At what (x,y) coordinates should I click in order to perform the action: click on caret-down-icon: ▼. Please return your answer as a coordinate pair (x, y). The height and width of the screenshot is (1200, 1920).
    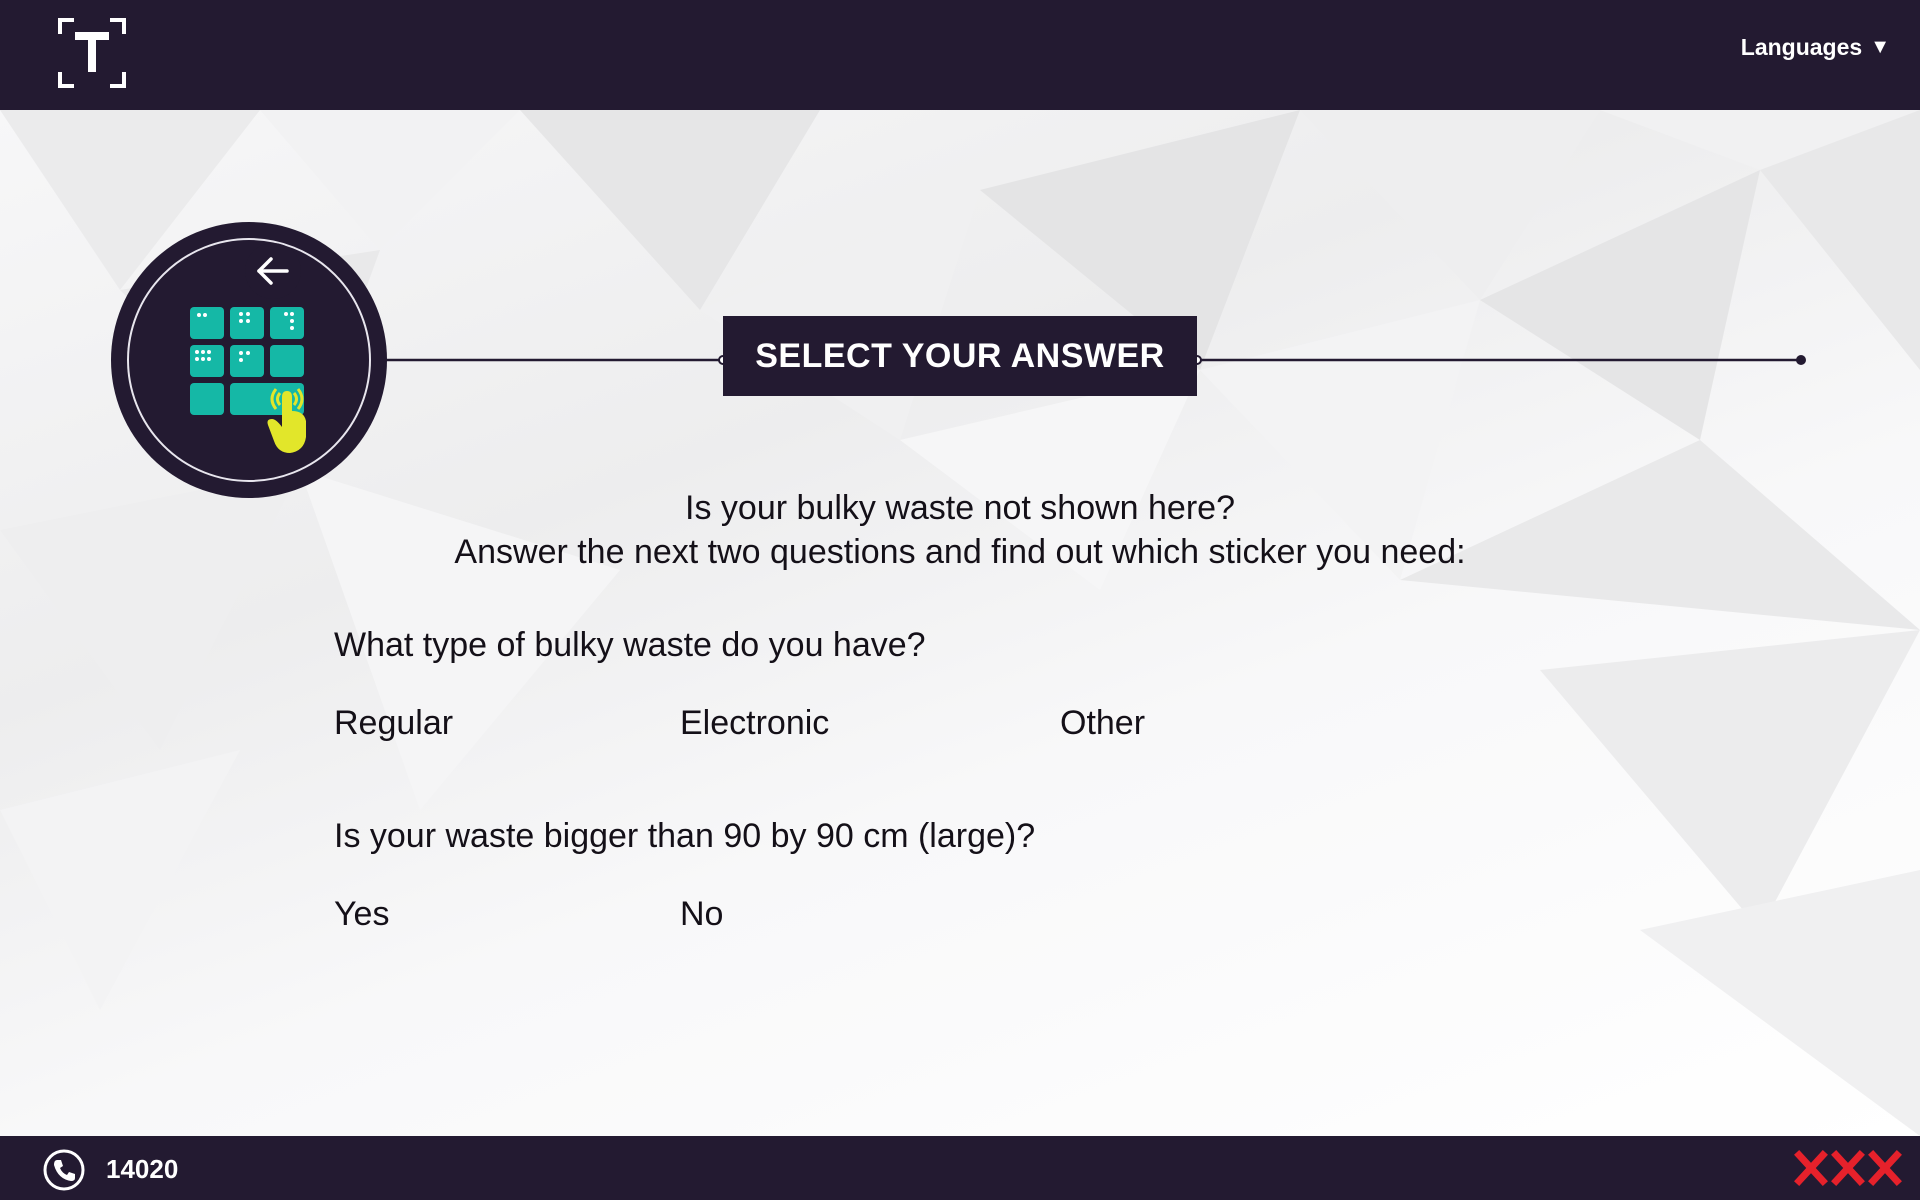
    Looking at the image, I should click on (1880, 47).